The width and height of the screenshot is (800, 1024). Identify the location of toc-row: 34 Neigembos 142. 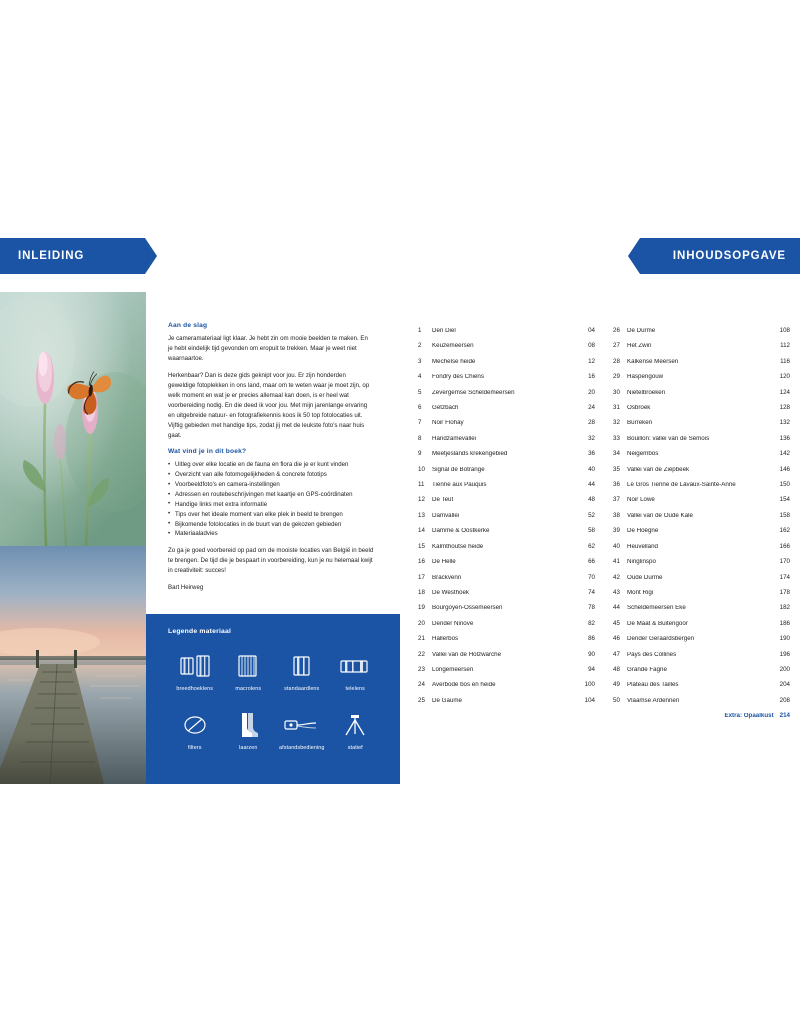
(701, 458).